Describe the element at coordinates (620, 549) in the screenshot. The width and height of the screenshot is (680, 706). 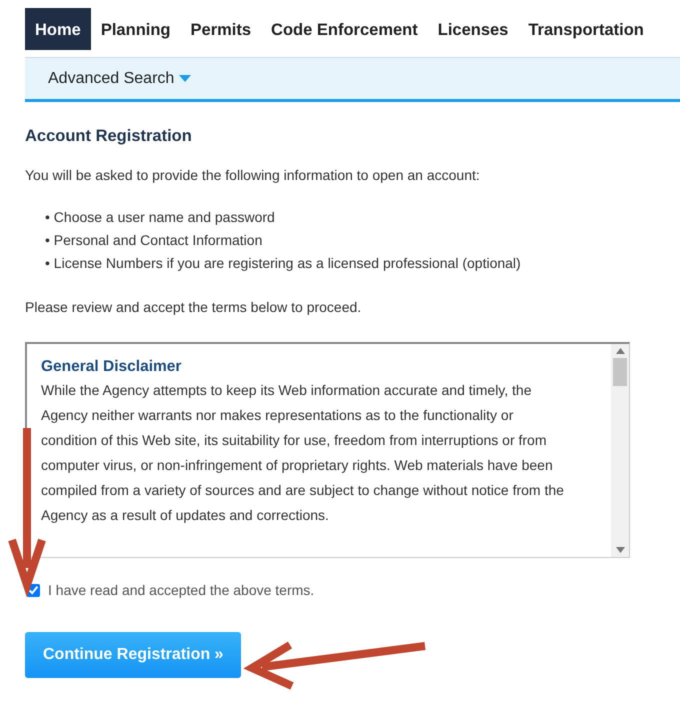
I see `scroll-down-icon` at that location.